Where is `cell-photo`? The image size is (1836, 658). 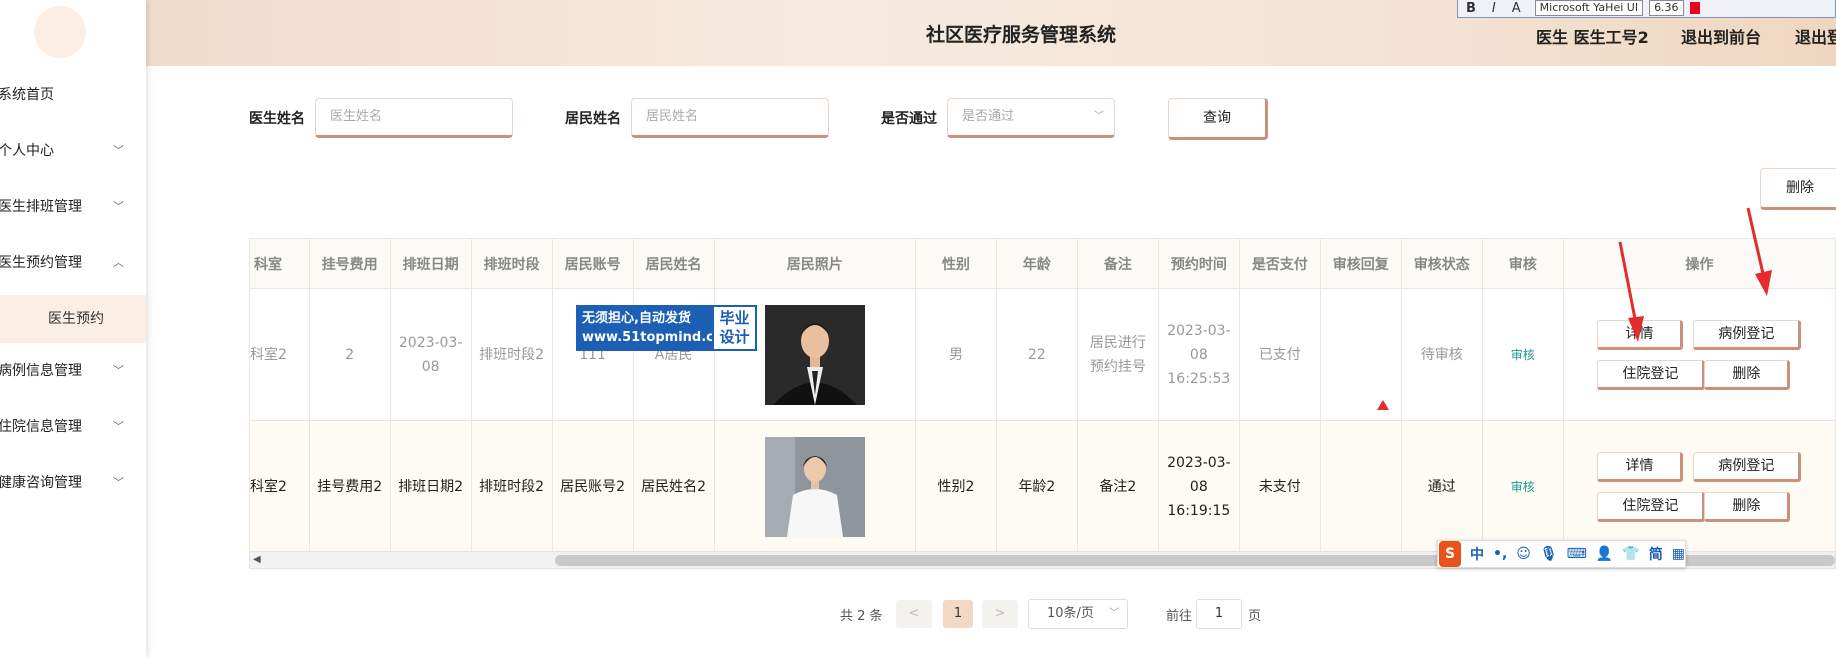 cell-photo is located at coordinates (814, 486).